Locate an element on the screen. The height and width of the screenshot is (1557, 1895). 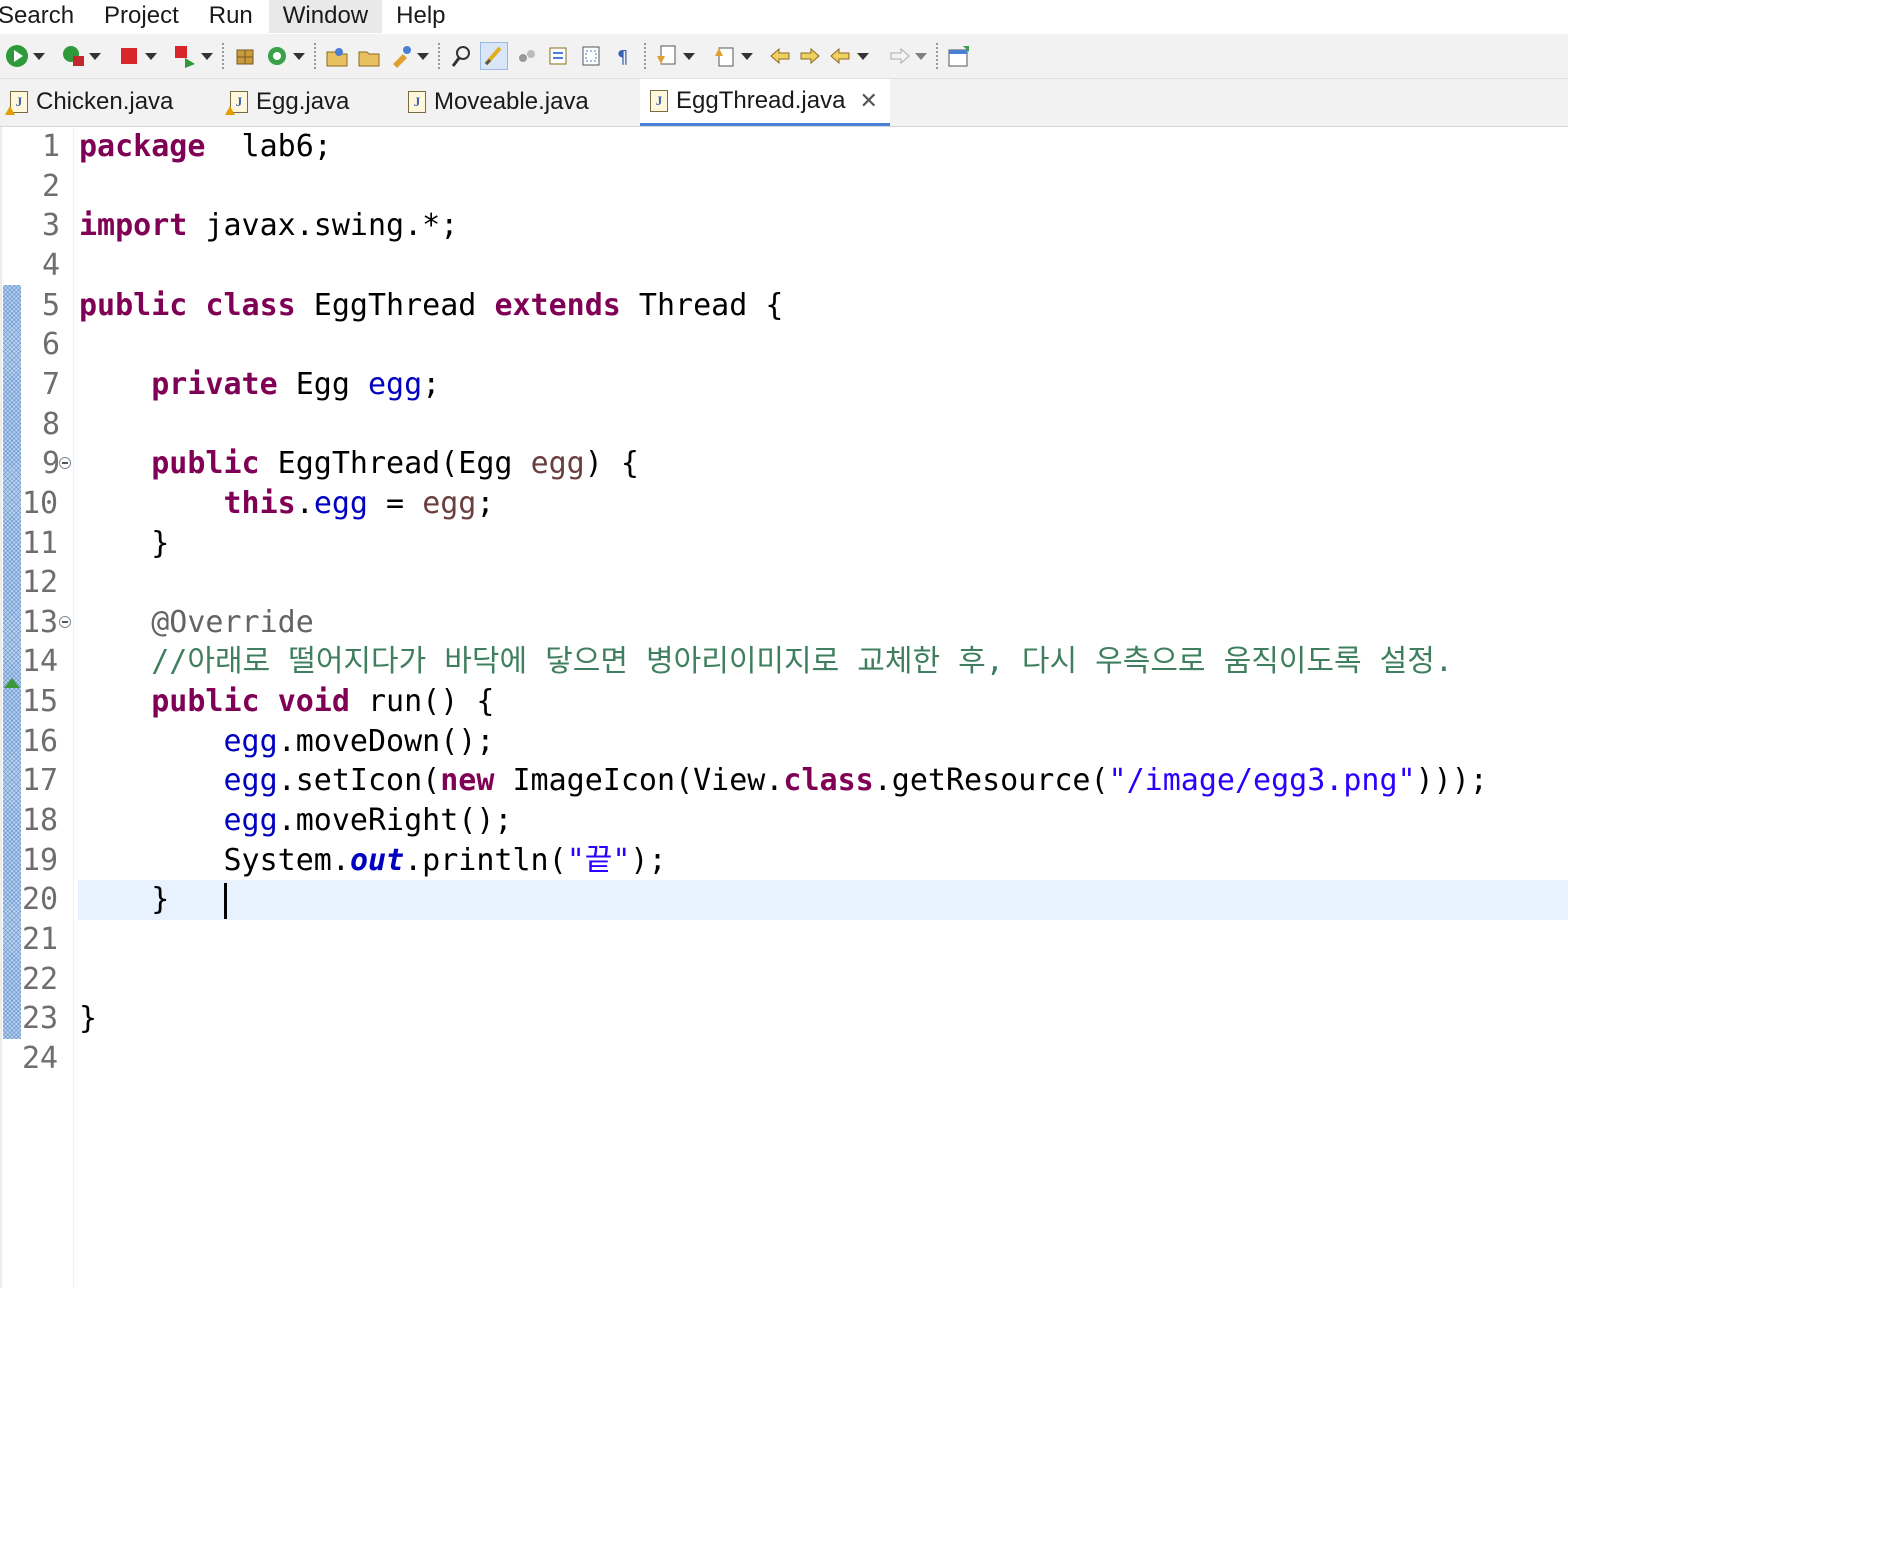
toggle-comment-icon is located at coordinates (559, 56).